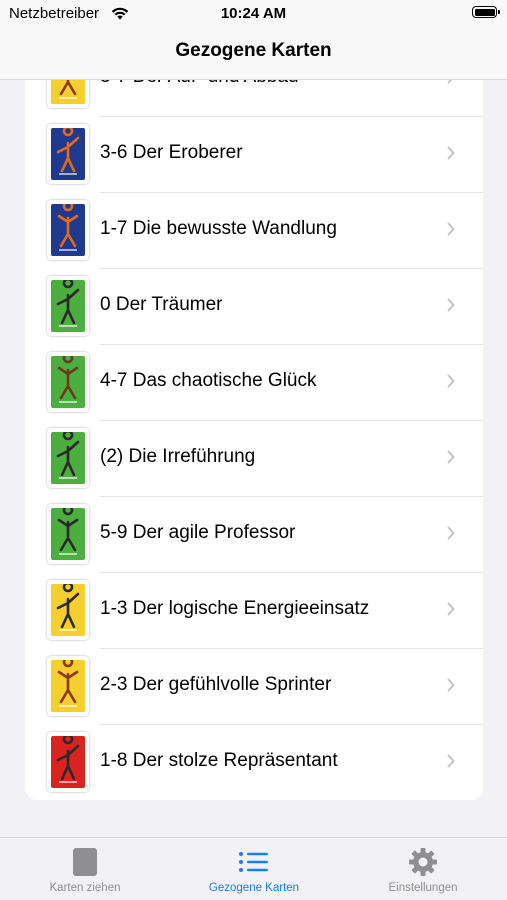 This screenshot has width=507, height=900. I want to click on card-row: 5-9 Der agile Professor, so click(254, 534).